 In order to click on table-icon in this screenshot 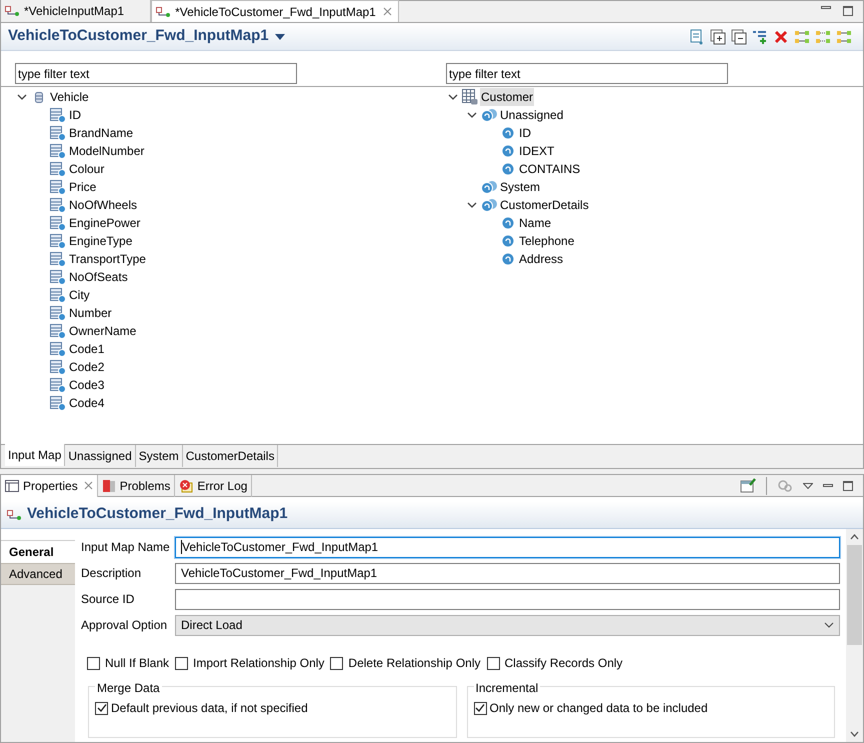, I will do `click(12, 486)`.